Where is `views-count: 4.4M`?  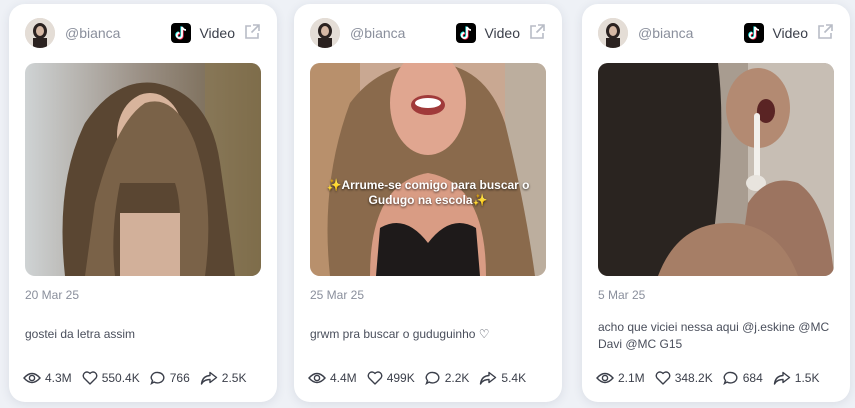 views-count: 4.4M is located at coordinates (343, 378).